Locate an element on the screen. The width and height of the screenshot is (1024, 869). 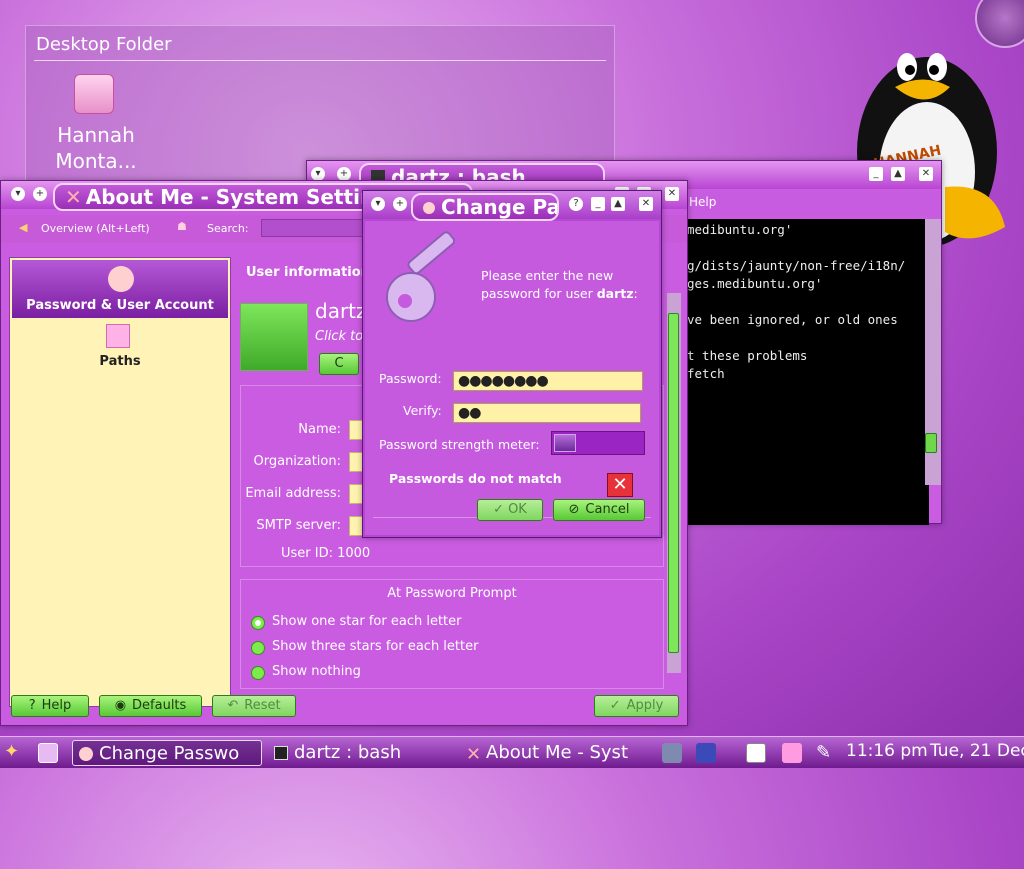
cancel-icon: ⊘ is located at coordinates (574, 509).